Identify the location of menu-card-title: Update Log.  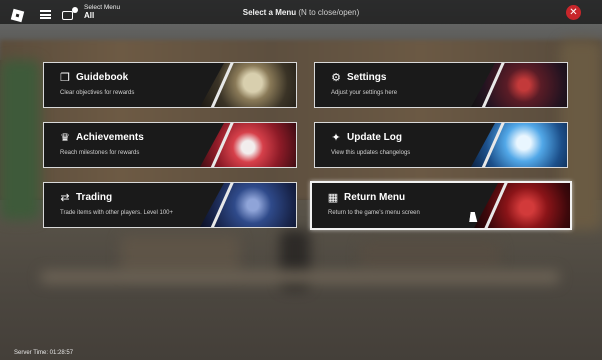
(374, 137).